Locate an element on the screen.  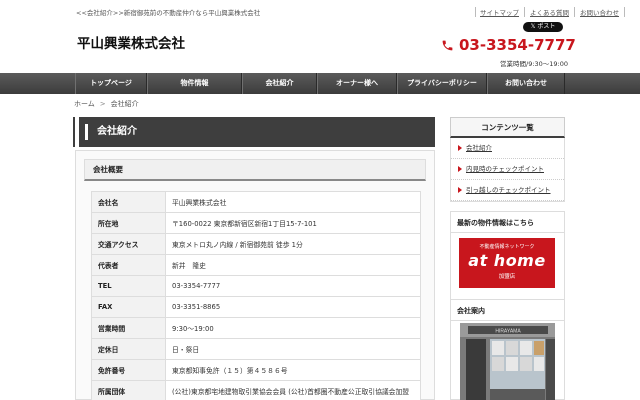
nav-item-properties: 物件情報 is located at coordinates (194, 83).